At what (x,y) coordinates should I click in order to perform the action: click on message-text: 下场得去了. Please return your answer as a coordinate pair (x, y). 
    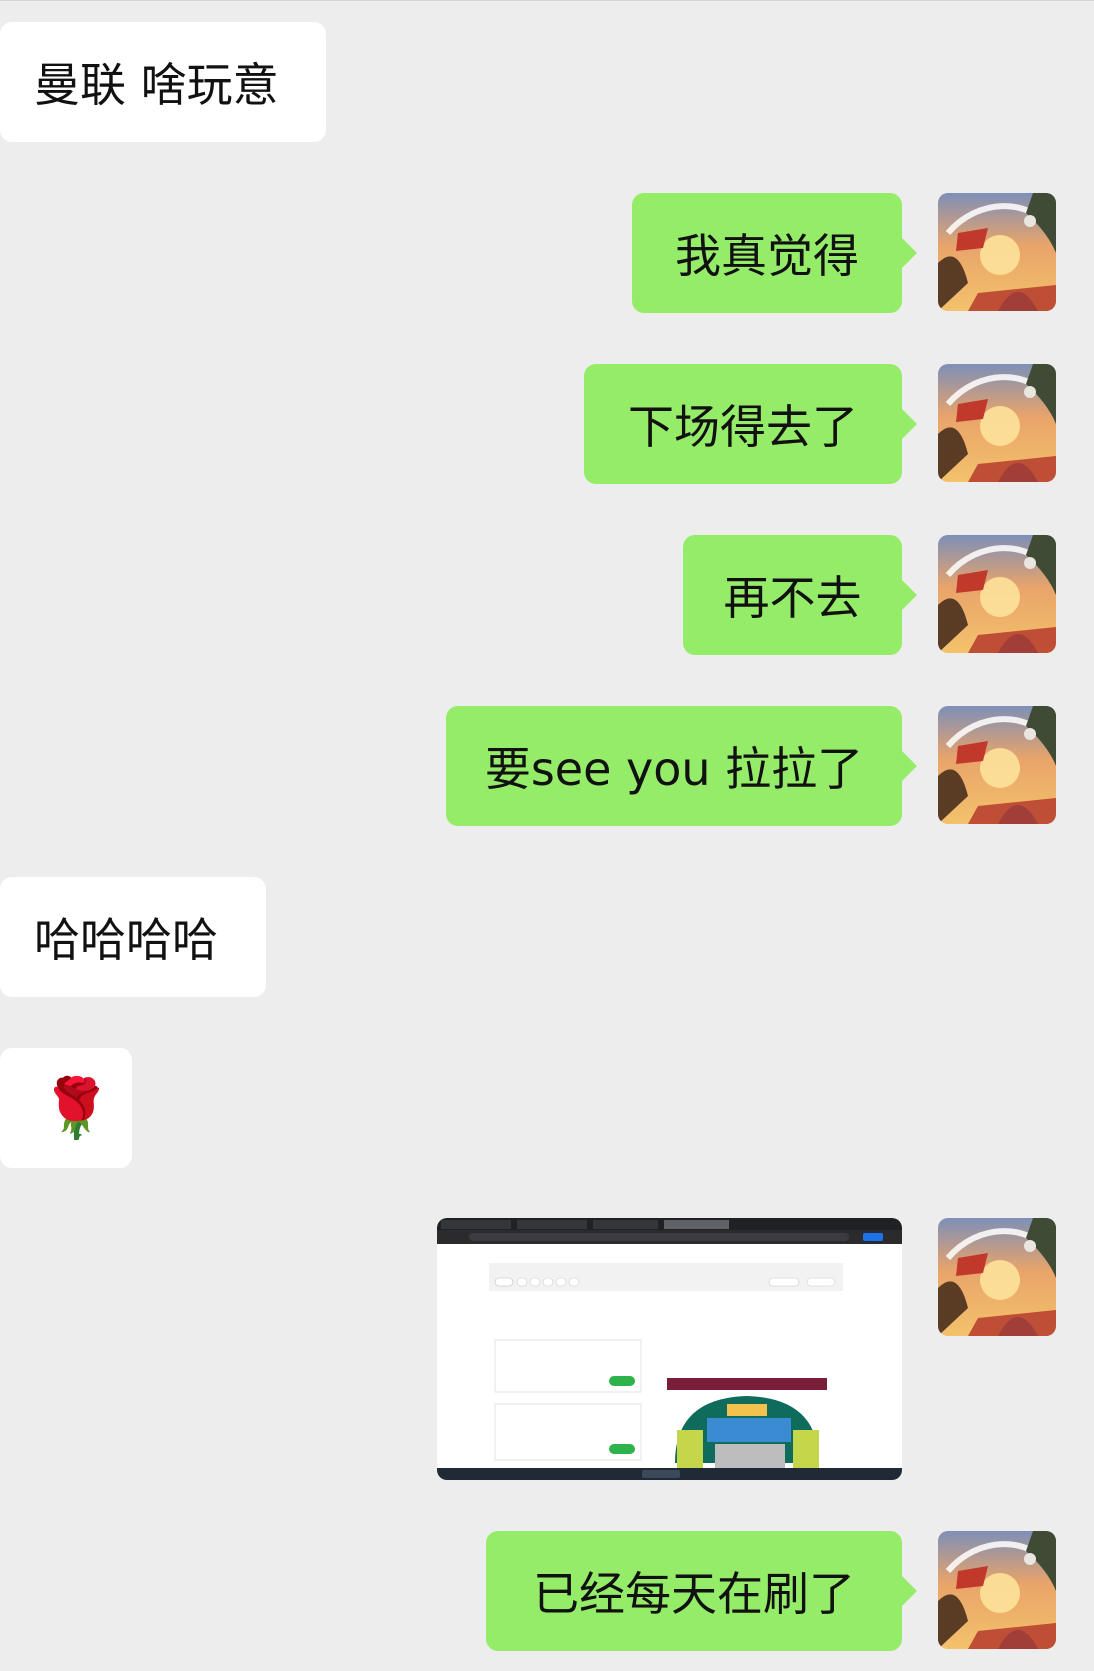
    Looking at the image, I should click on (743, 427).